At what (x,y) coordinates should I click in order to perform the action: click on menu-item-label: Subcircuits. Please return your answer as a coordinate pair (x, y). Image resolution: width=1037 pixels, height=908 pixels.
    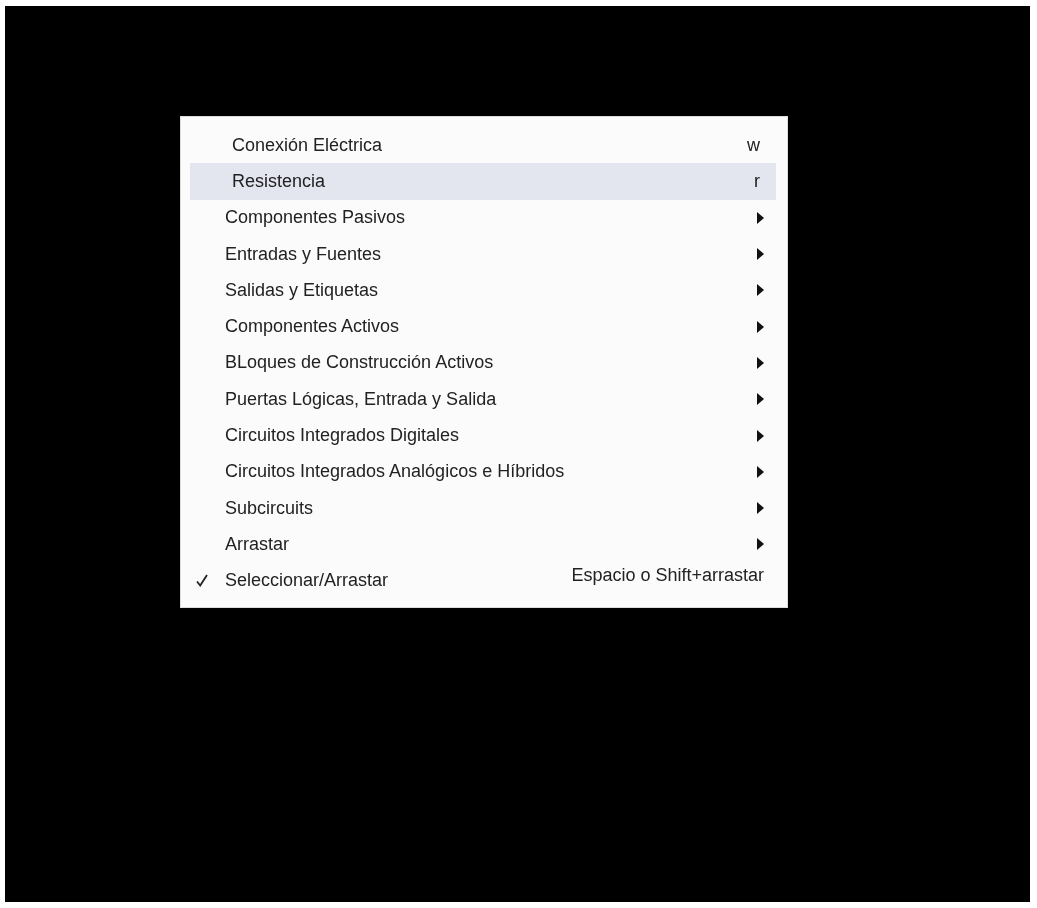
    Looking at the image, I should click on (270, 508).